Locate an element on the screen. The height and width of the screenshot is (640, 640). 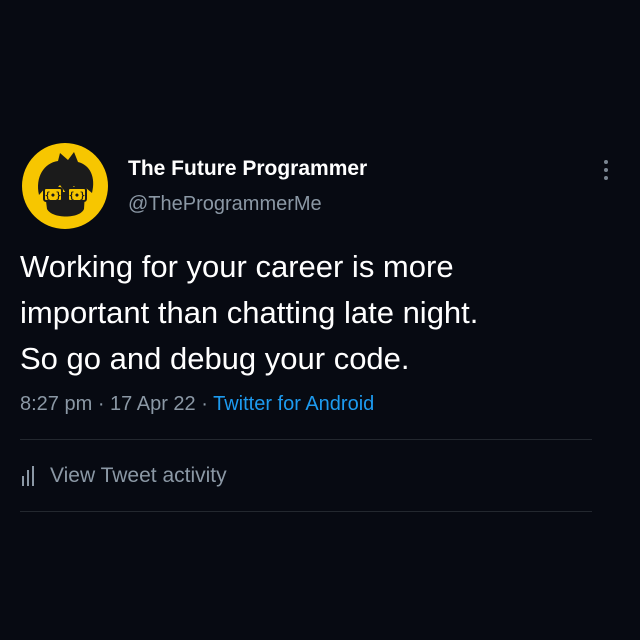
tweet-date: 17 Apr 22 is located at coordinates (153, 404).